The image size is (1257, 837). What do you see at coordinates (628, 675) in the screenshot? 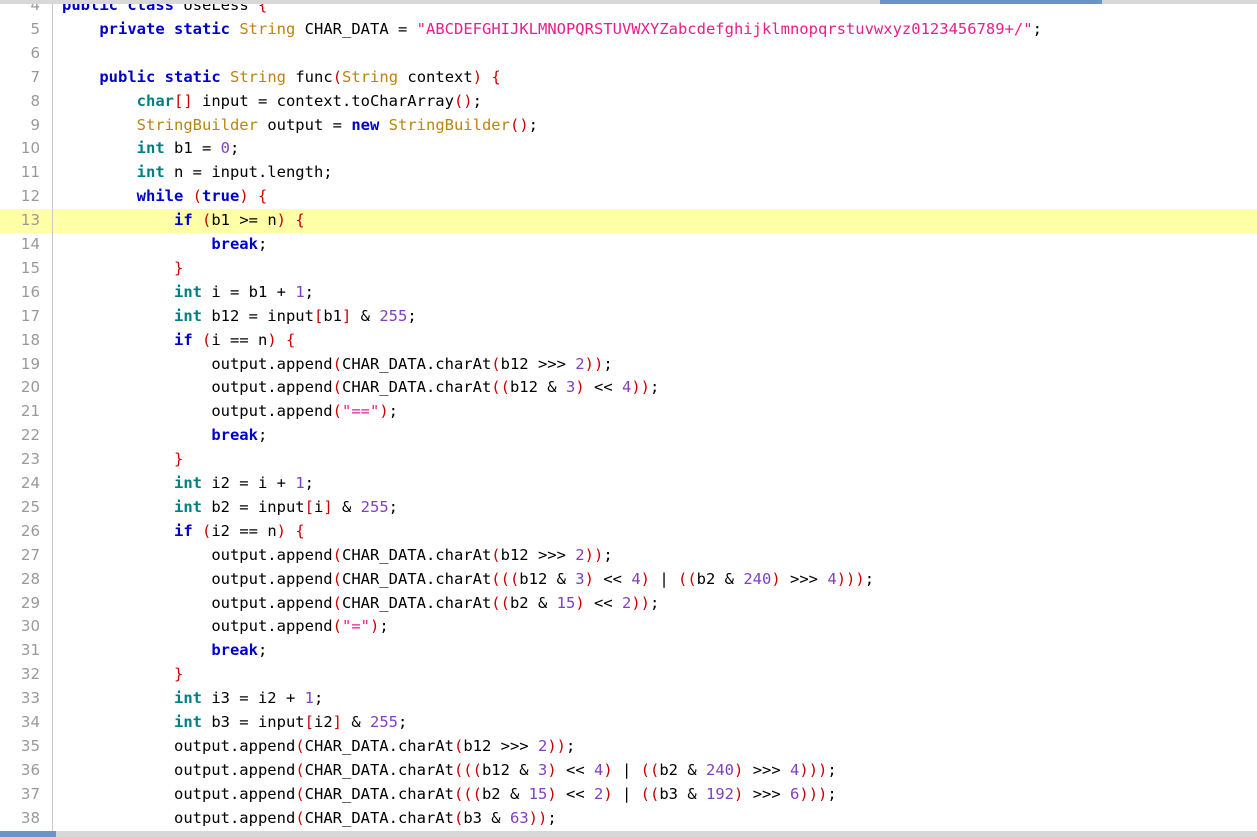
I see `code-line: 32 }` at bounding box center [628, 675].